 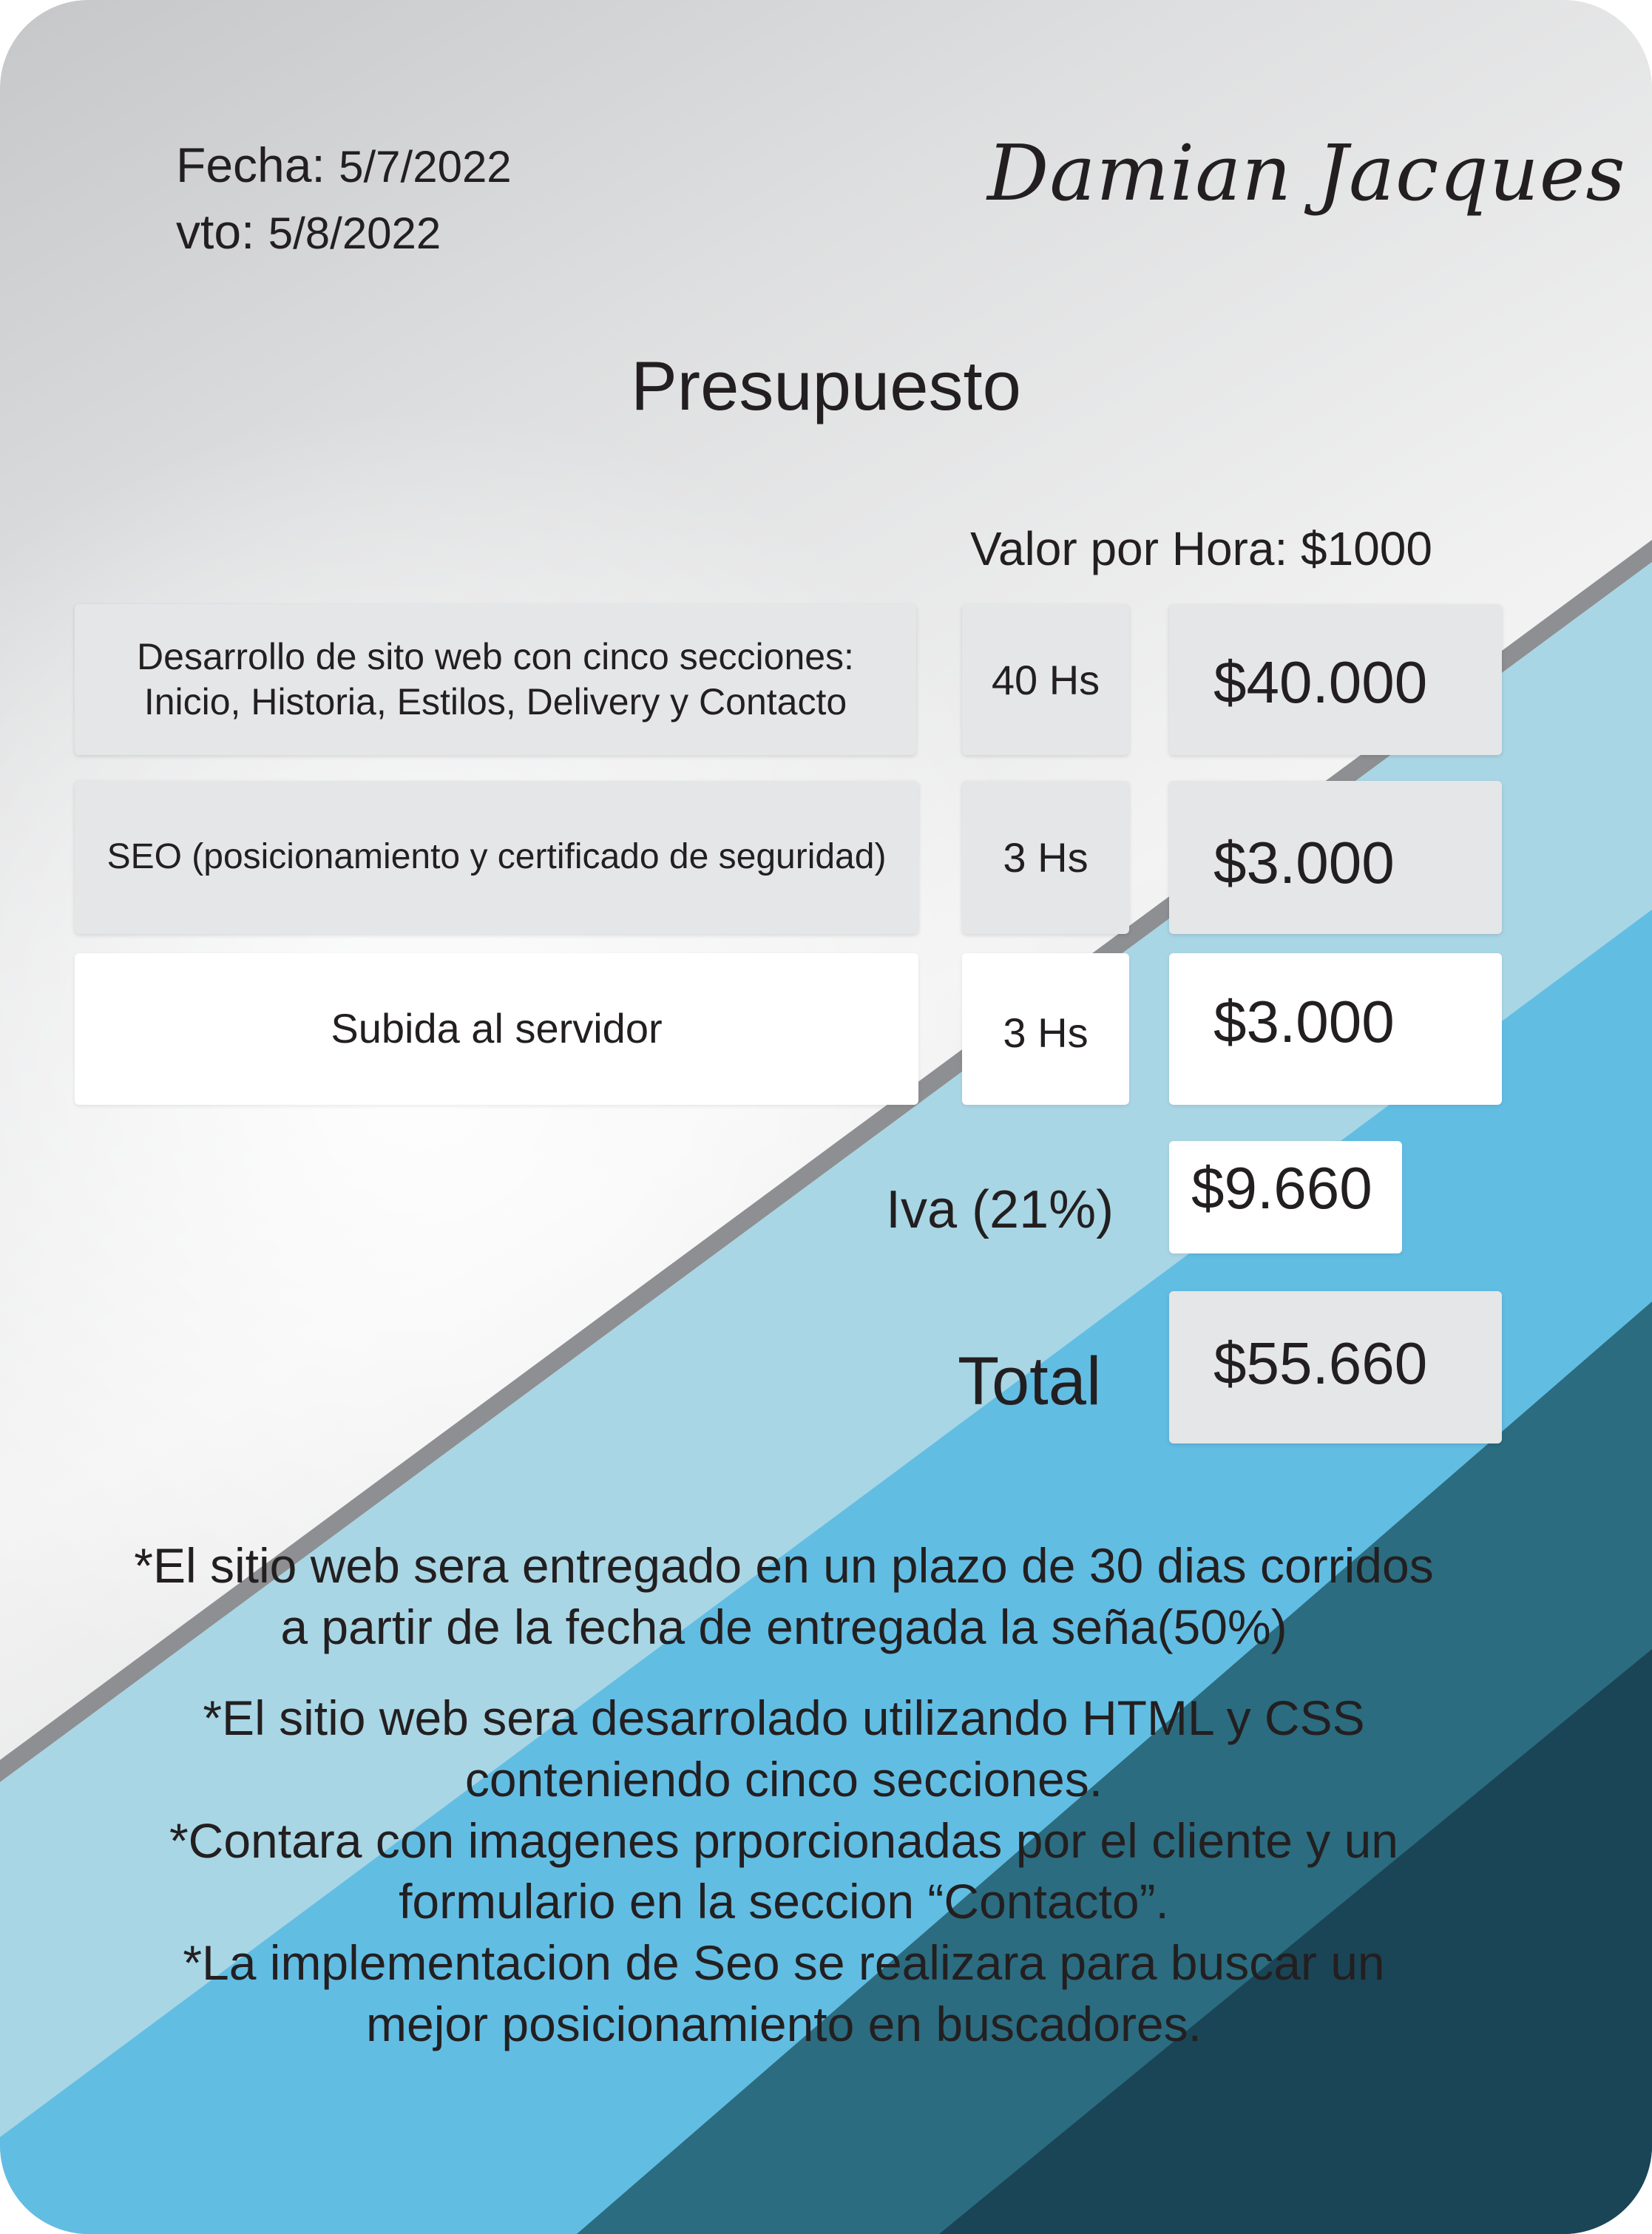 I want to click on item-2-amount: $3.000, so click(x=1335, y=857).